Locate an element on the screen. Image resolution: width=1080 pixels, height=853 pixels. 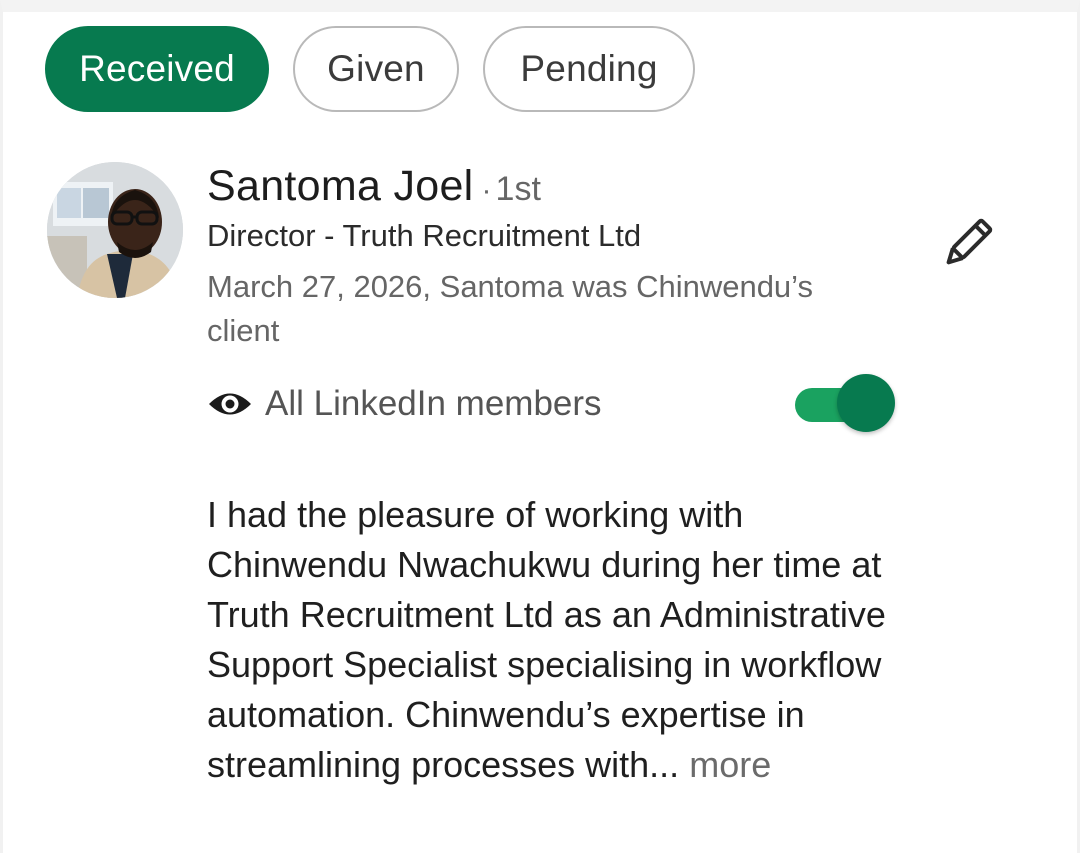
visibility-row: All LinkedIn members is located at coordinates (404, 404).